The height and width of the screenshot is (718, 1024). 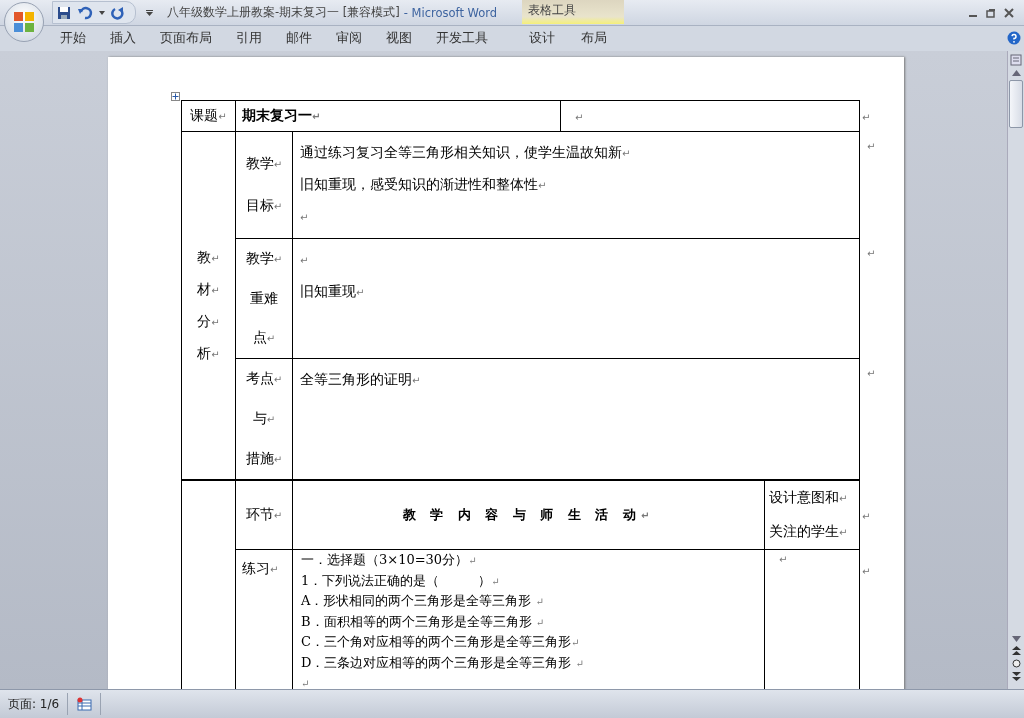 I want to click on paragraph-text: 材↵, so click(x=208, y=289).